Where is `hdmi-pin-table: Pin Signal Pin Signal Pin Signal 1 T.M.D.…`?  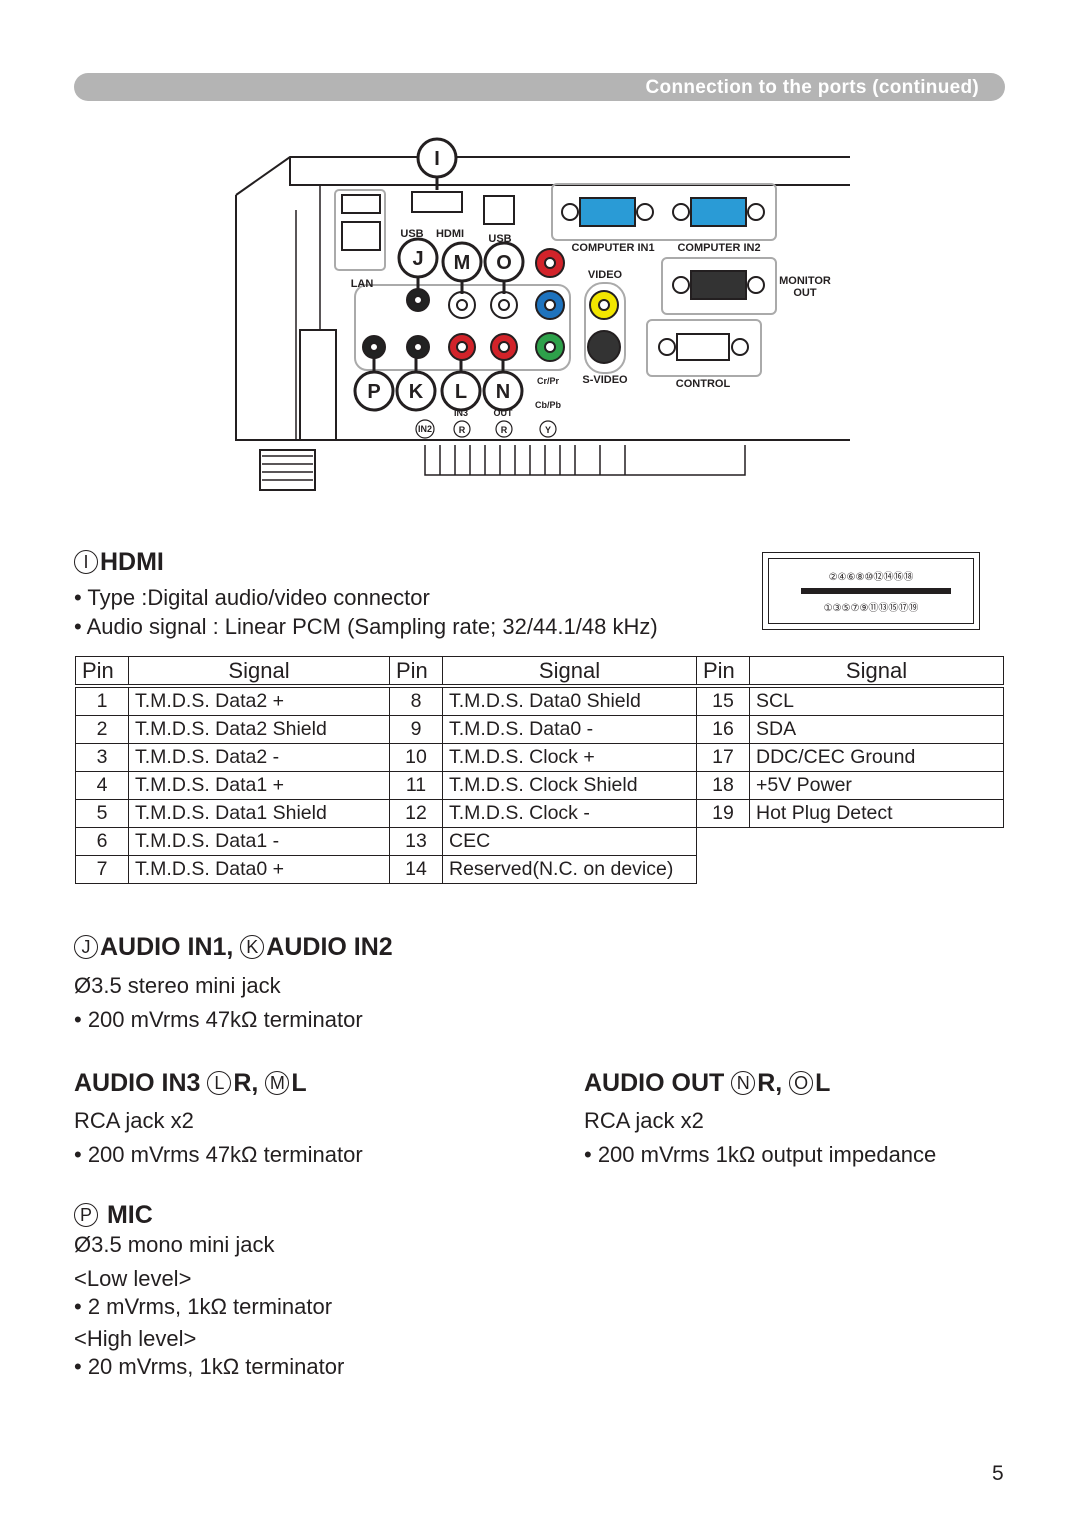
hdmi-pin-table: Pin Signal Pin Signal Pin Signal 1 T.M.D.… is located at coordinates (539, 770).